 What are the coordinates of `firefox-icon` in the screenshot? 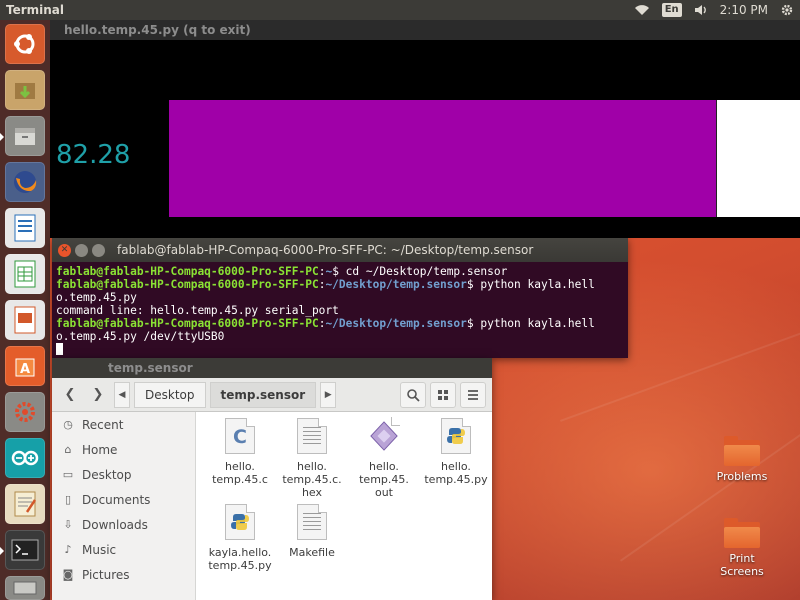 It's located at (25, 182).